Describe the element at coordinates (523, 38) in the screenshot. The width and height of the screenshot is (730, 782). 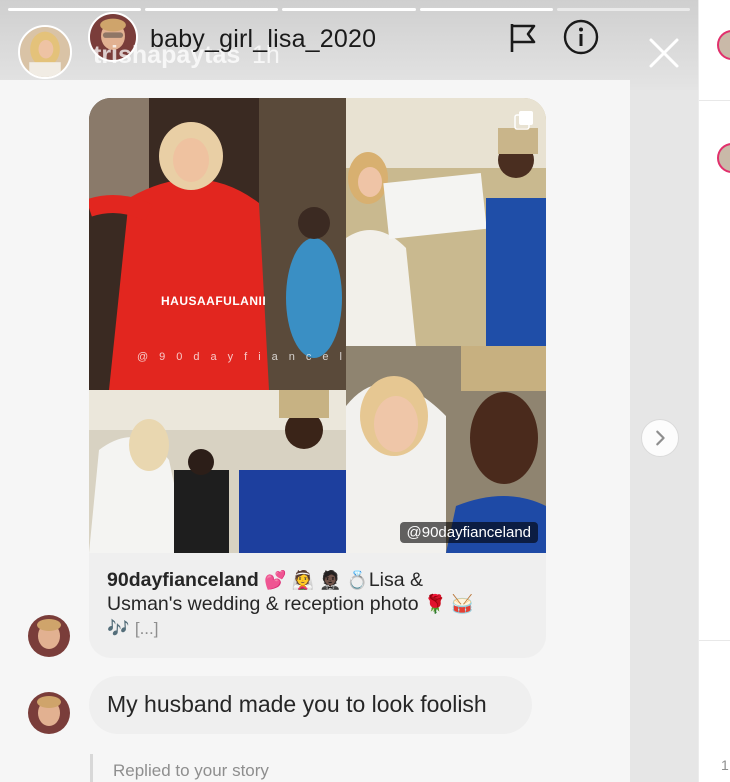
I see `flag-icon` at that location.